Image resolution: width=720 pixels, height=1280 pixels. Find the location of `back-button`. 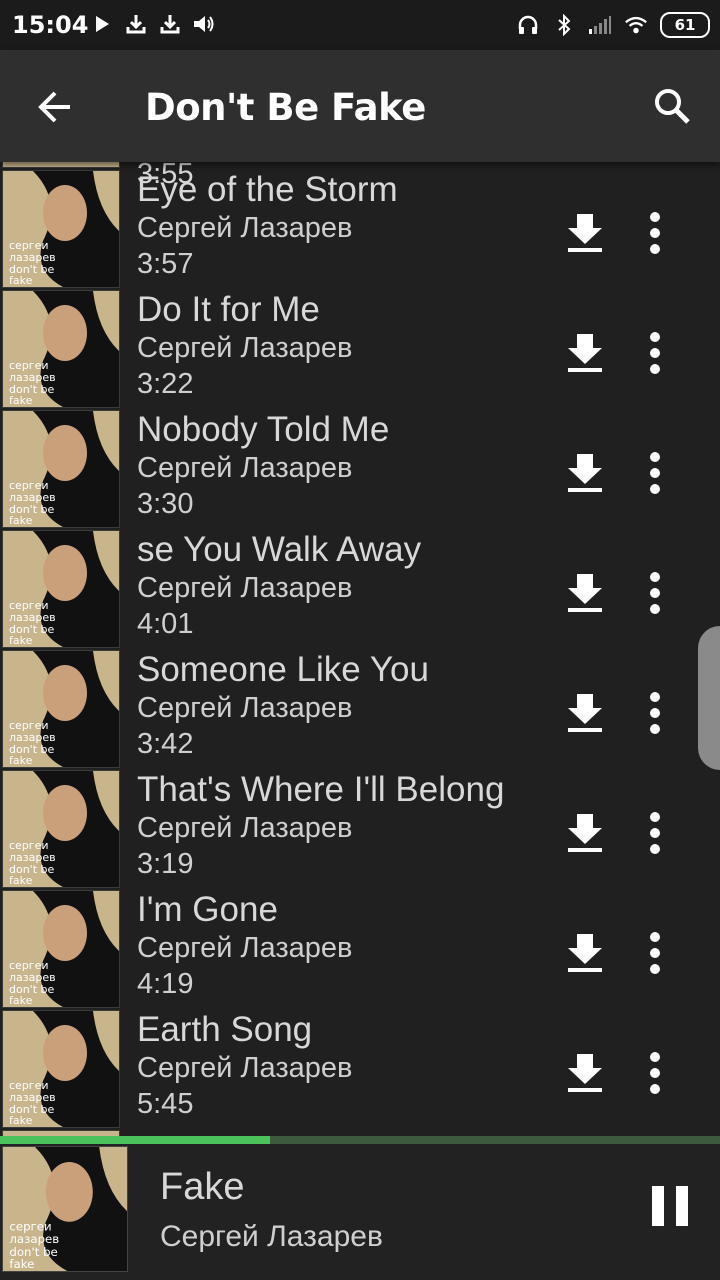

back-button is located at coordinates (55, 107).